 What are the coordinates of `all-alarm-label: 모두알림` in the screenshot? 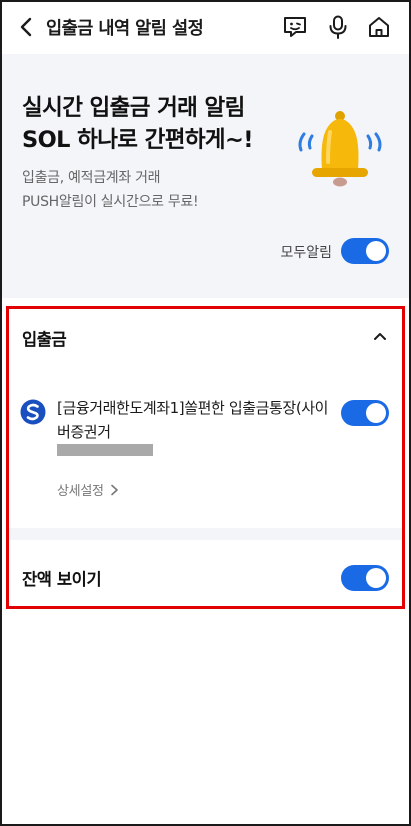 It's located at (306, 253).